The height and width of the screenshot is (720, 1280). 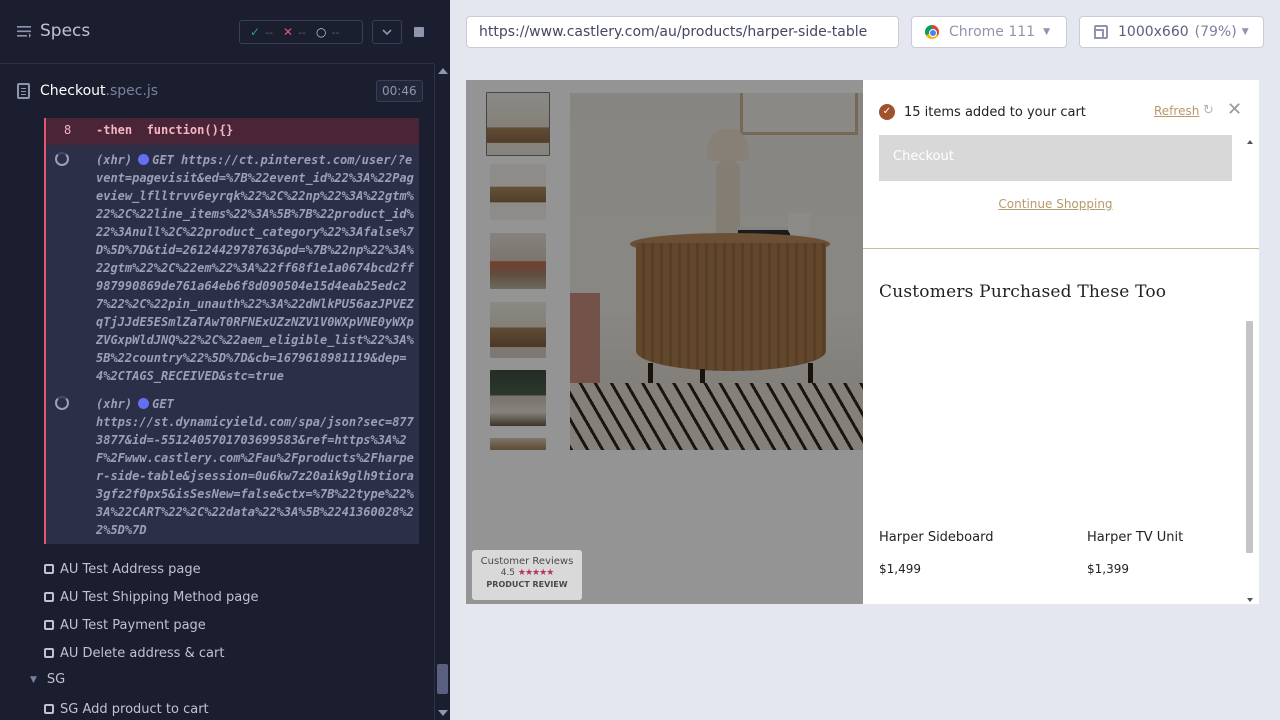 What do you see at coordinates (900, 569) in the screenshot?
I see `product-price: $1,499` at bounding box center [900, 569].